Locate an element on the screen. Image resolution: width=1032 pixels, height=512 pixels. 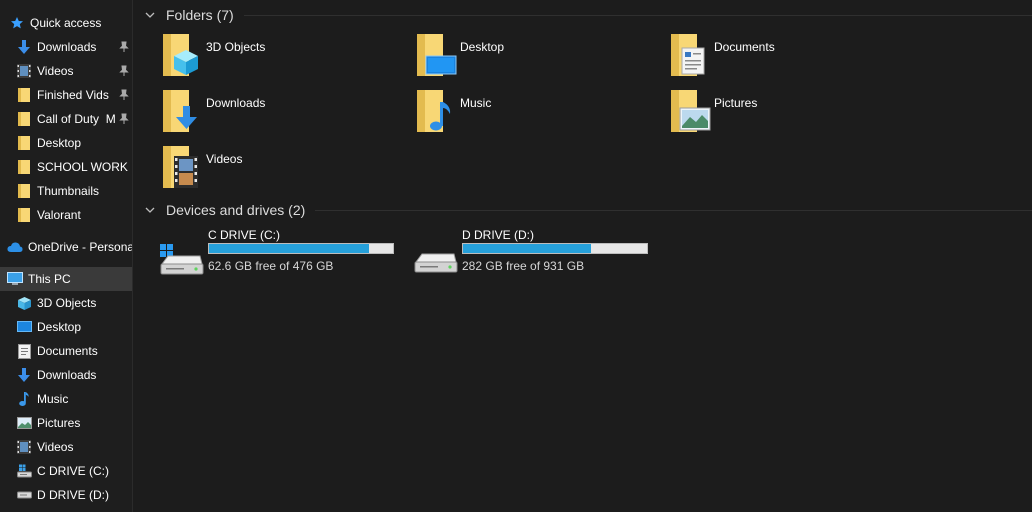
nav-valorant: Valorant is located at coordinates (66, 215).